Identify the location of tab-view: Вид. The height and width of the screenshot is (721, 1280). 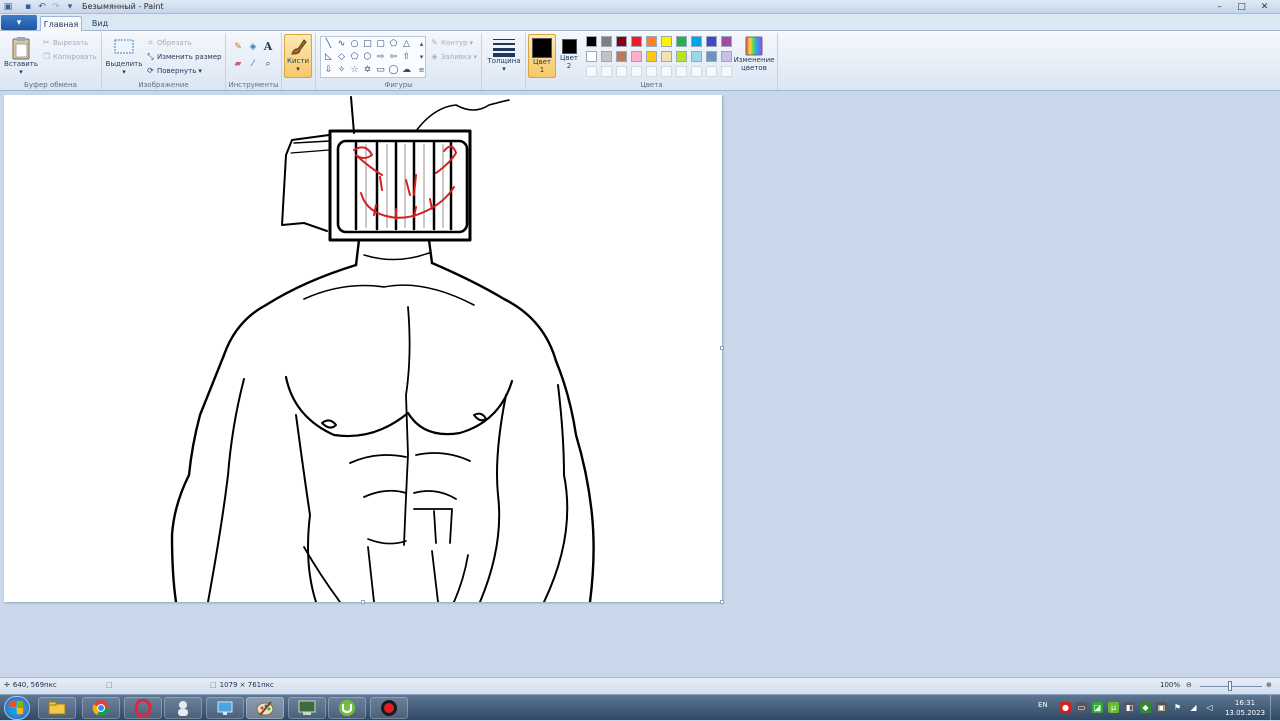
(100, 23).